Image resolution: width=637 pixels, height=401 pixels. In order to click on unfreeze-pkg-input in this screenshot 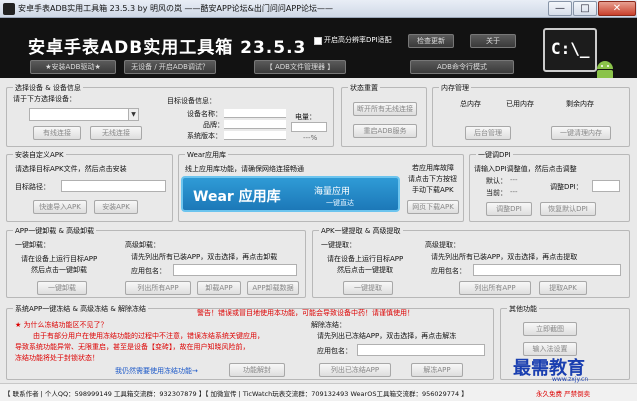, I will do `click(421, 350)`.